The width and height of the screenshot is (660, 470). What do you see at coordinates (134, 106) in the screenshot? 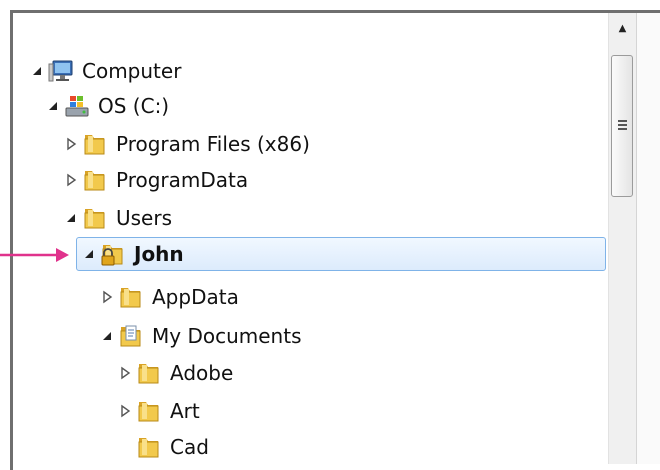
I see `tree-item-label: OS (C:)` at bounding box center [134, 106].